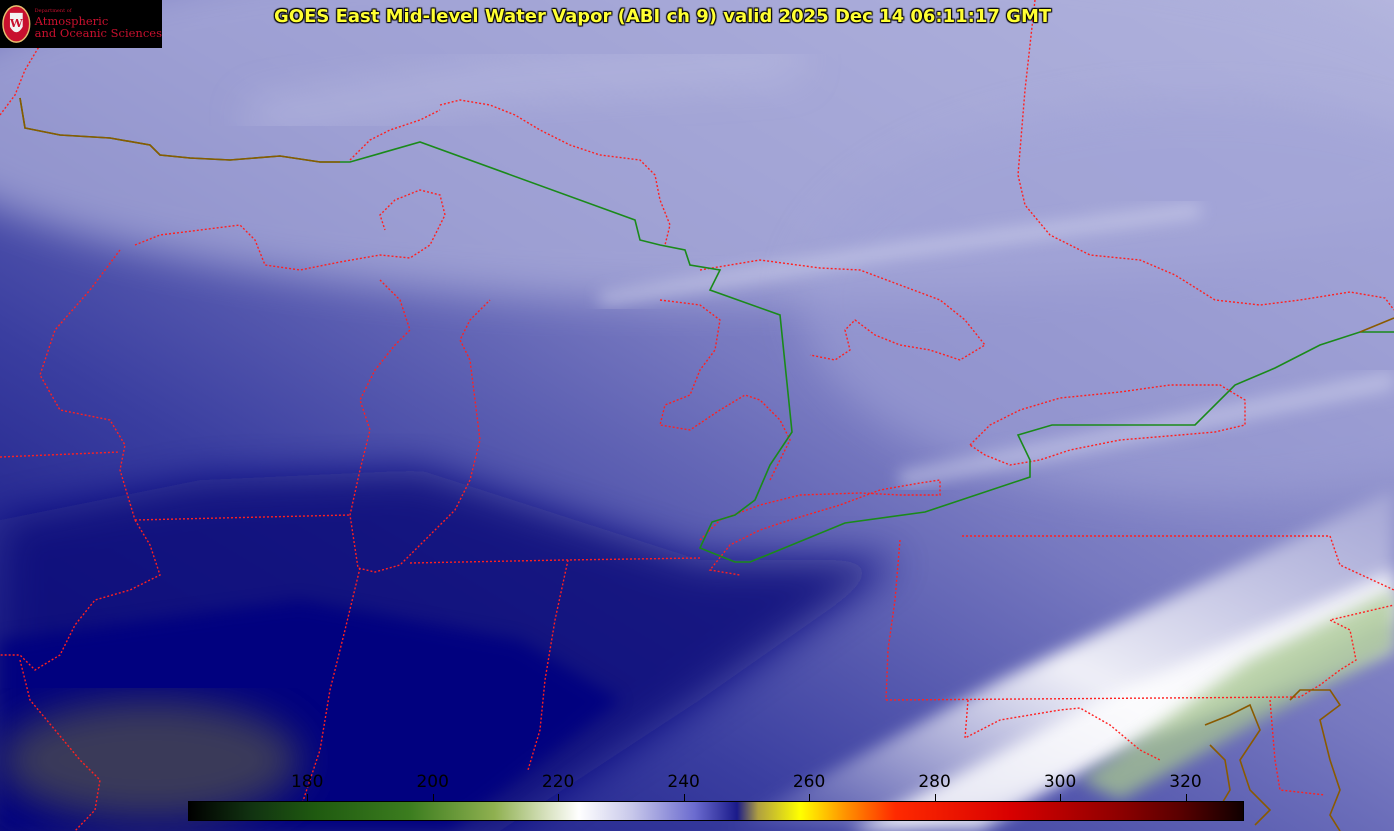 This screenshot has height=831, width=1394. Describe the element at coordinates (98, 32) in the screenshot. I see `logo-line-2: and Oceanic Sciences` at that location.